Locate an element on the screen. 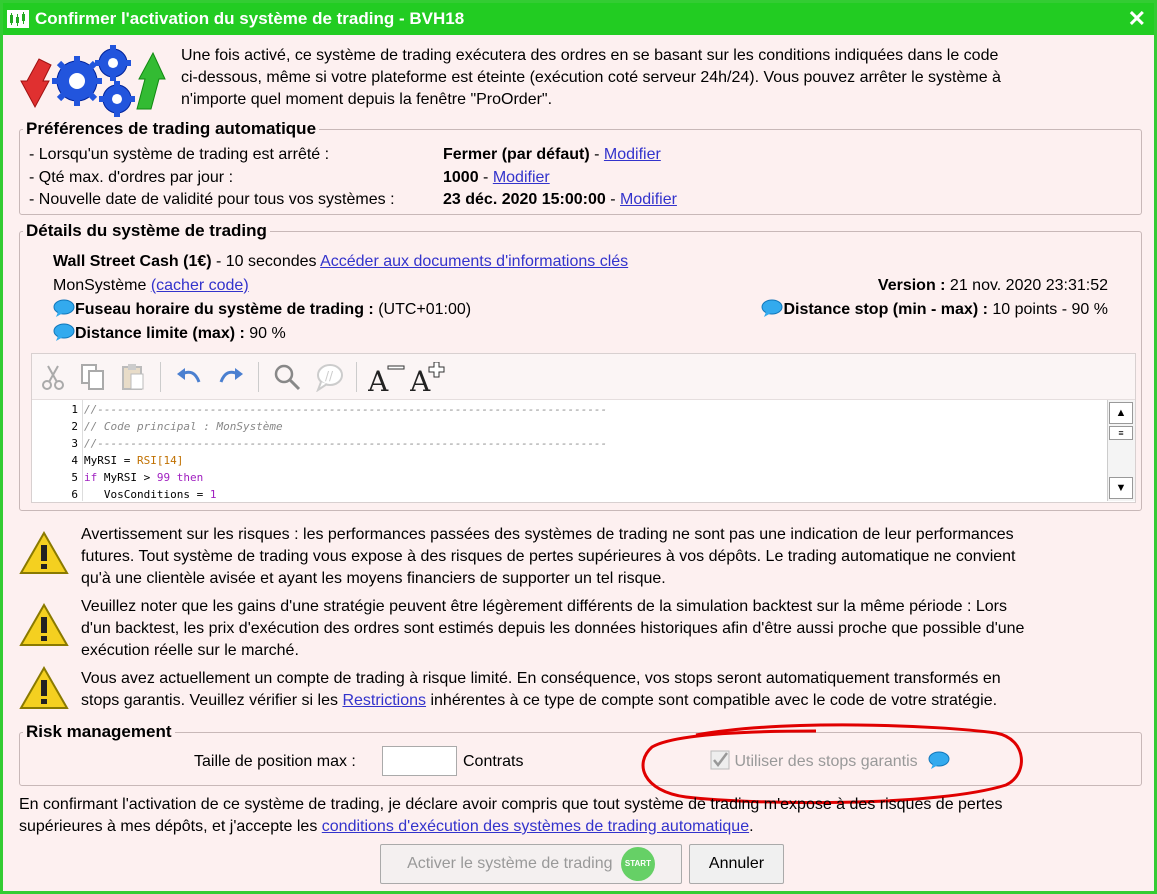  warning-2-line-3: exécution réelle sur le marché. is located at coordinates (190, 650).